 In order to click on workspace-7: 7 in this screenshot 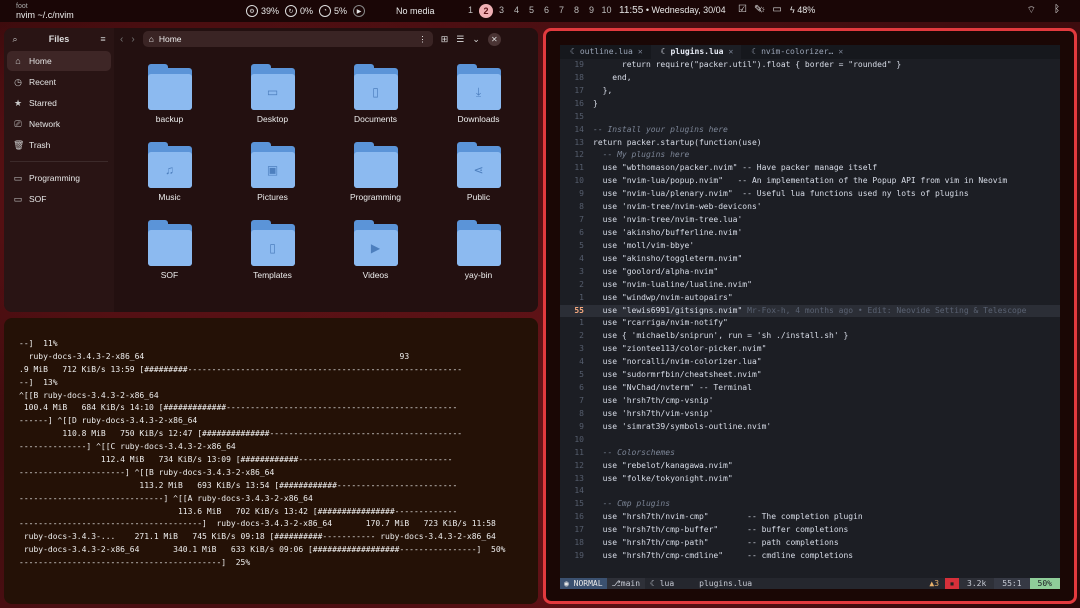, I will do `click(561, 10)`.